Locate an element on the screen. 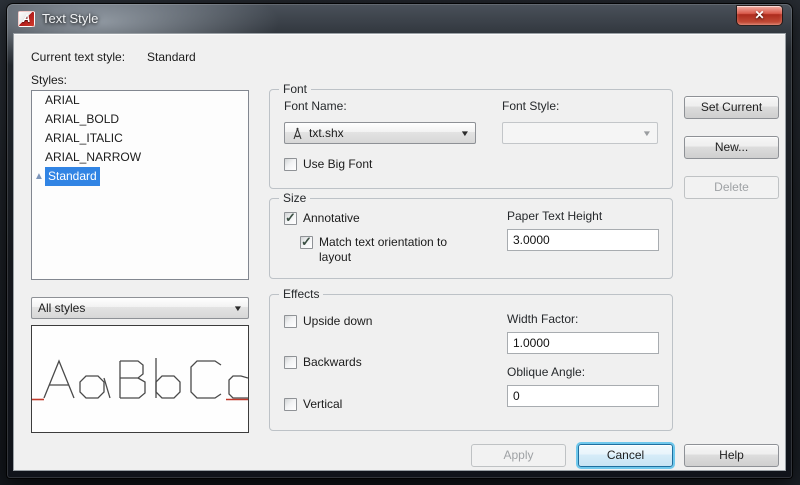 Image resolution: width=800 pixels, height=485 pixels. close-button: ✕ is located at coordinates (759, 15).